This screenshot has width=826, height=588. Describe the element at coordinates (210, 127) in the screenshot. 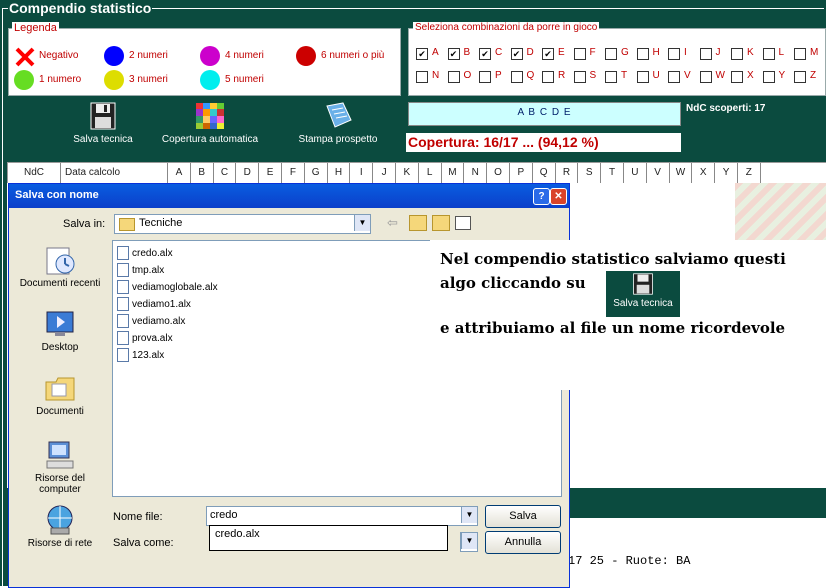

I see `copertura-automatica-button: Copertura automatica` at that location.